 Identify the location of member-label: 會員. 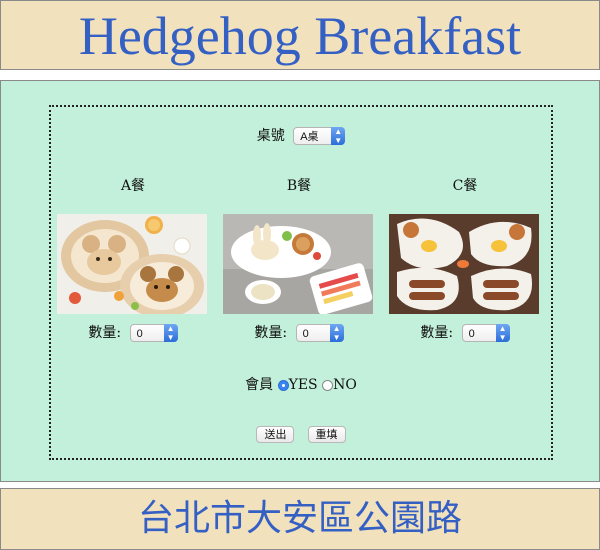
(259, 385).